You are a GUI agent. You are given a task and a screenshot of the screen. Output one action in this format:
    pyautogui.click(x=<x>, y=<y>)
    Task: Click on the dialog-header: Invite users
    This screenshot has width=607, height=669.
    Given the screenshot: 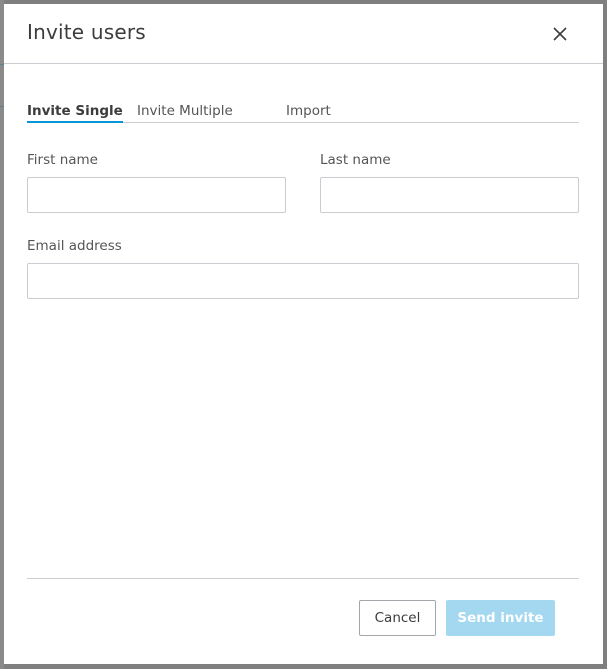 What is the action you would take?
    pyautogui.click(x=303, y=34)
    